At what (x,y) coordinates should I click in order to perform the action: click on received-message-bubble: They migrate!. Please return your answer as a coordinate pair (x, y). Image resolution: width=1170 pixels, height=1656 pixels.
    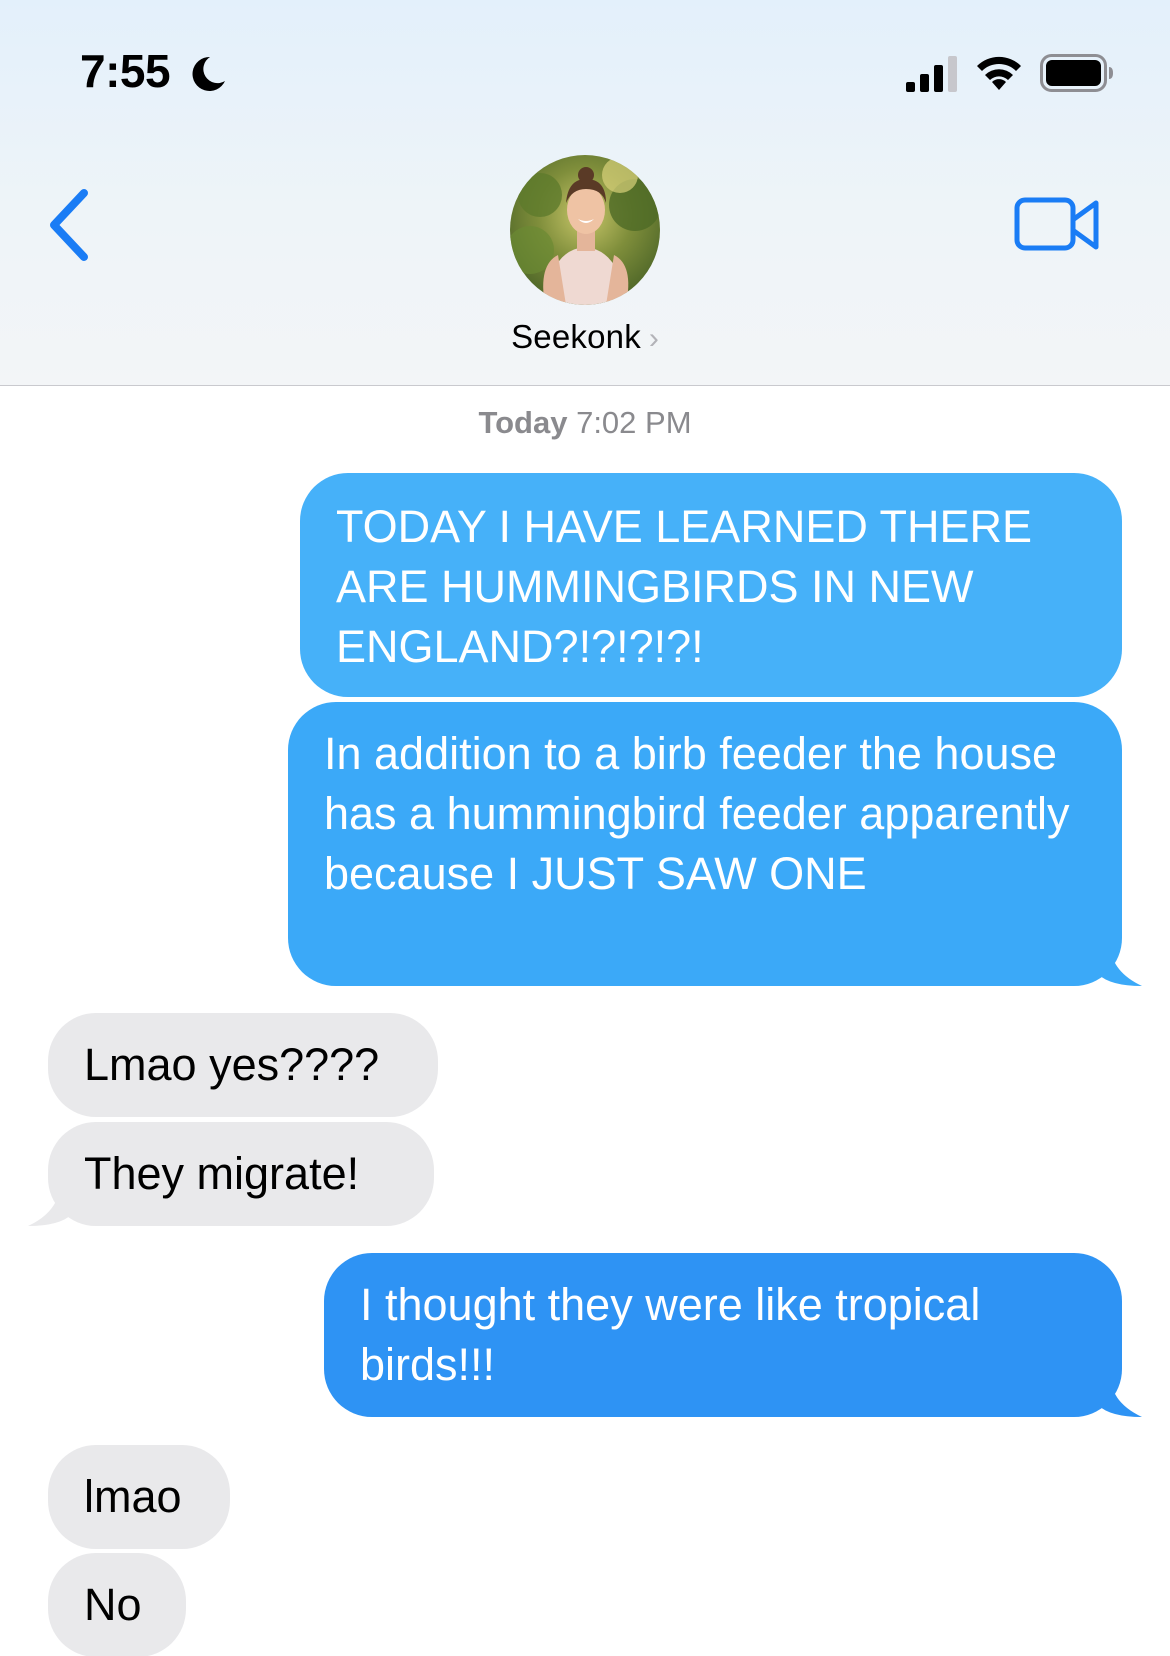
    Looking at the image, I should click on (231, 1174).